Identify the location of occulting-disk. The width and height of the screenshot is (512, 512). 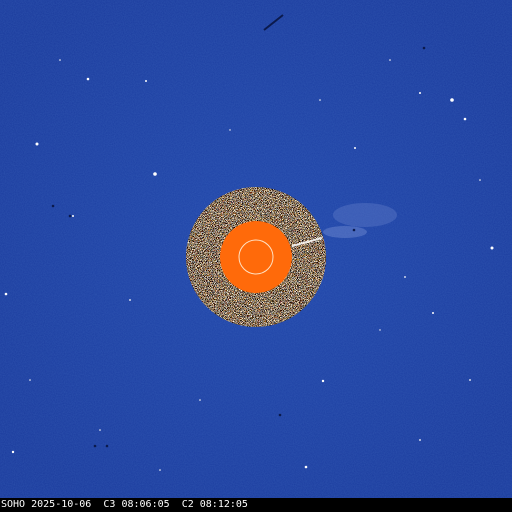
(256, 257).